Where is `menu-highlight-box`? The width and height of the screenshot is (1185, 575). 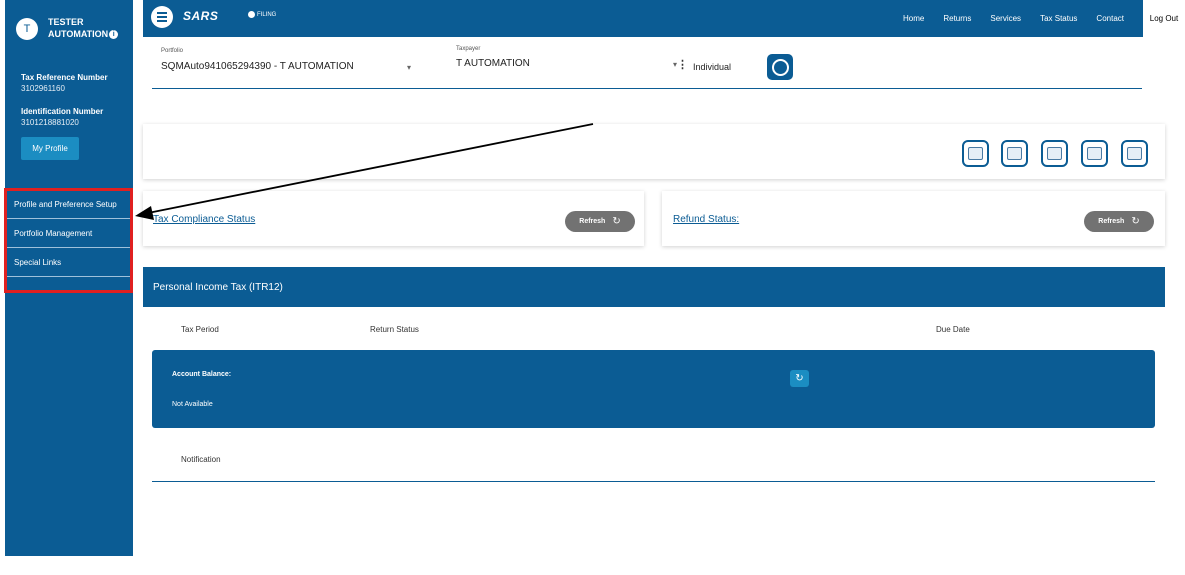
menu-highlight-box is located at coordinates (68, 240).